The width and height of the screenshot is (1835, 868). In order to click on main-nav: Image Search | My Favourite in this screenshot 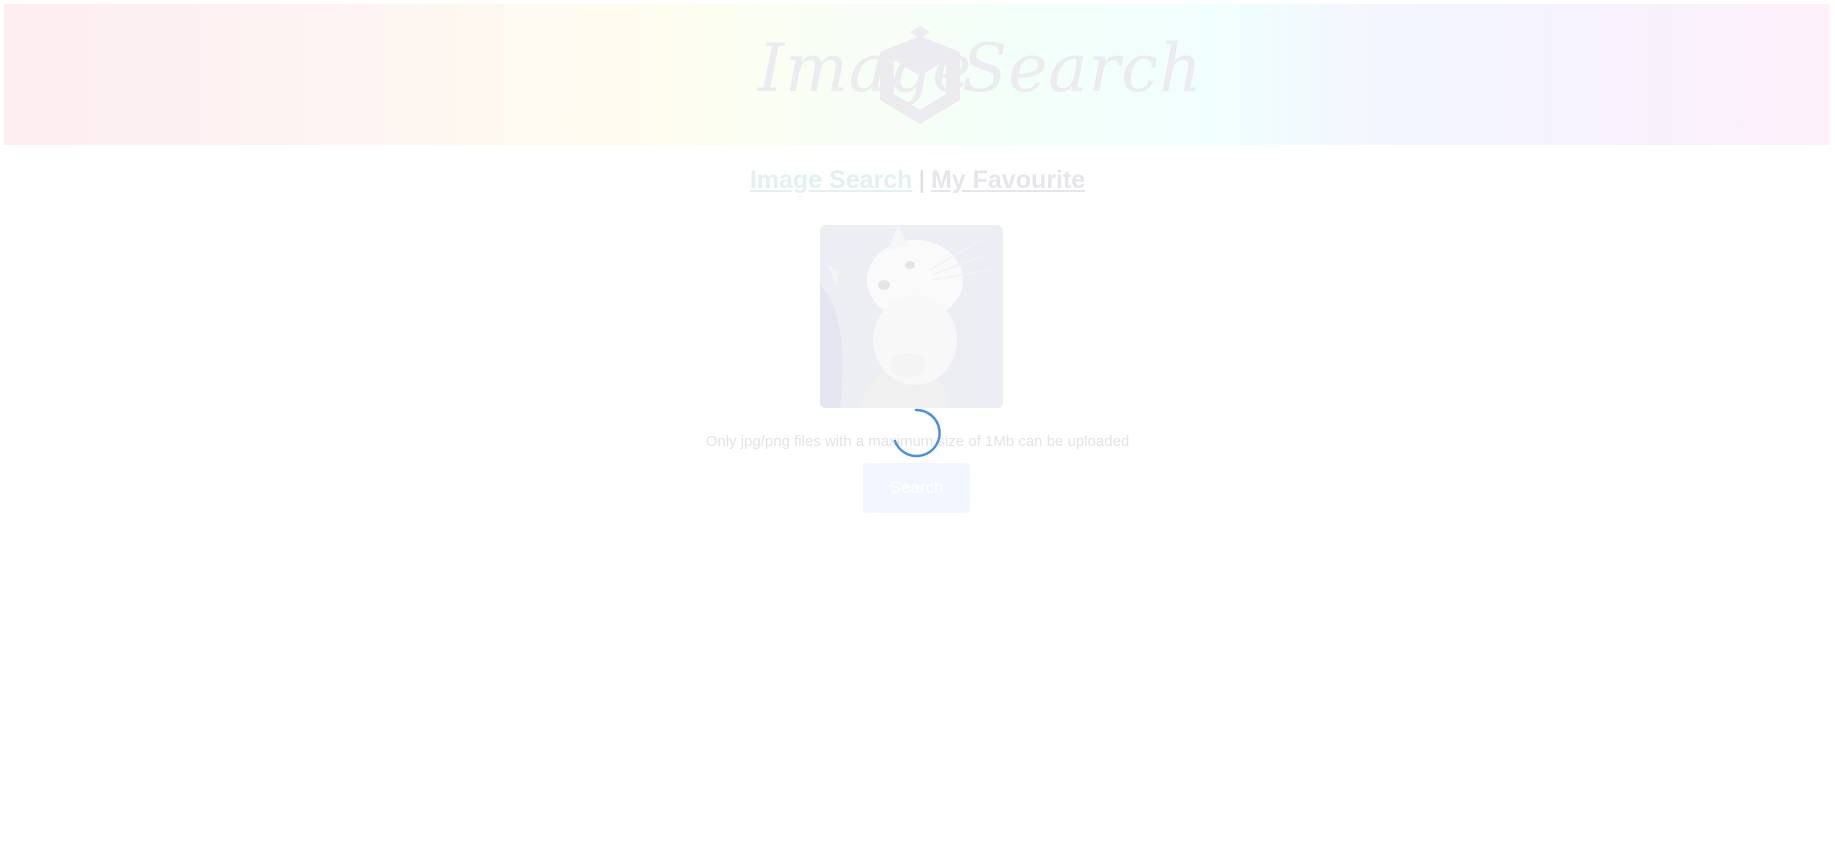, I will do `click(917, 180)`.